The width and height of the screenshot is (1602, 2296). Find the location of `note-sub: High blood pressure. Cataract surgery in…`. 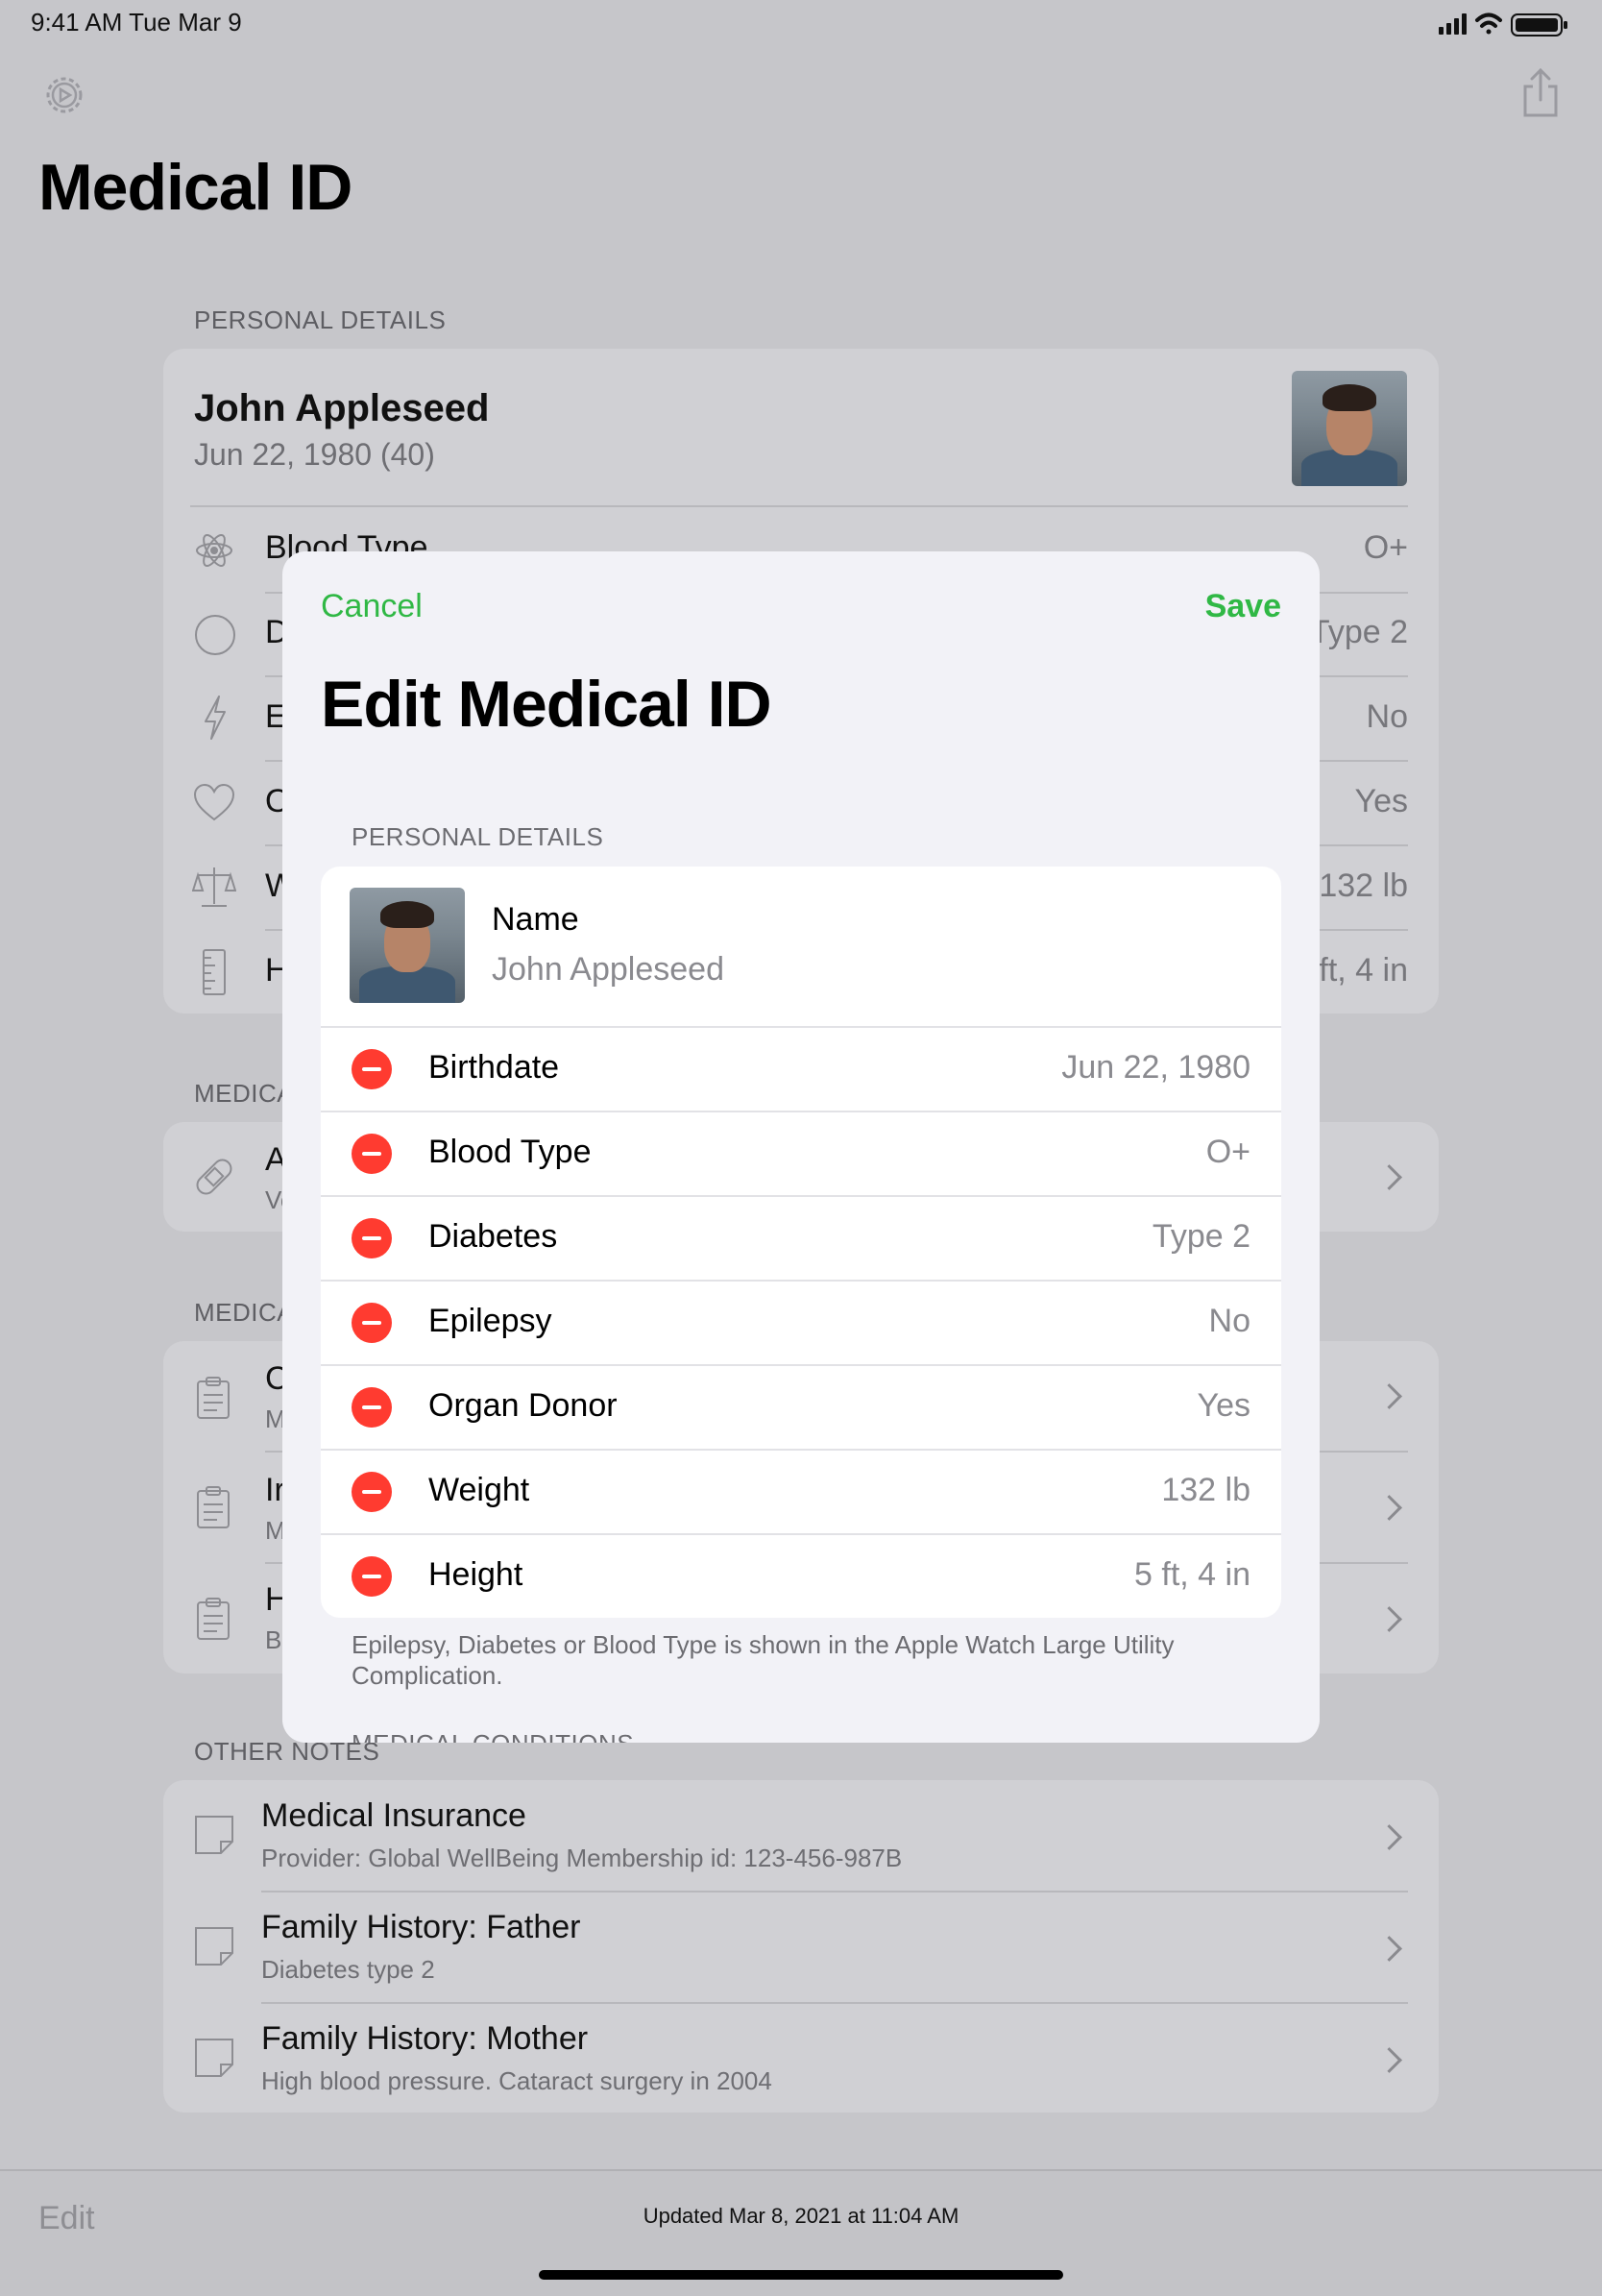

note-sub: High blood pressure. Cataract surgery in… is located at coordinates (517, 2080).